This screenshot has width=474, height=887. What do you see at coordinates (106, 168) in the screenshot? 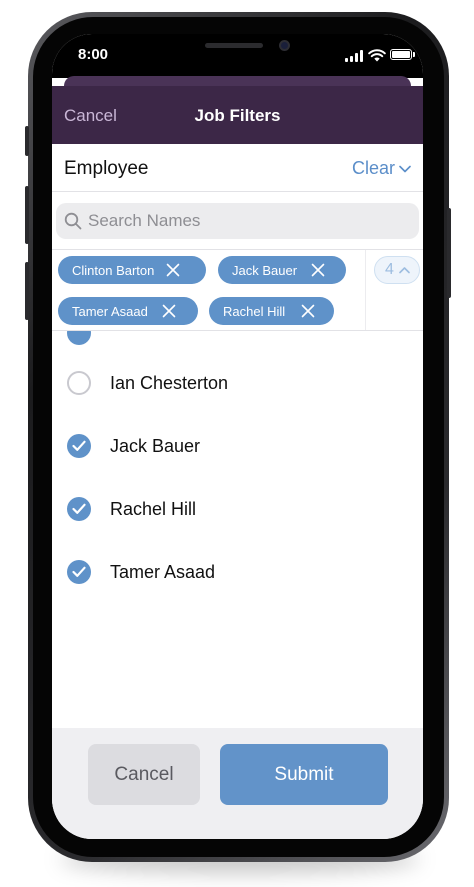
I see `employee-label: Employee` at bounding box center [106, 168].